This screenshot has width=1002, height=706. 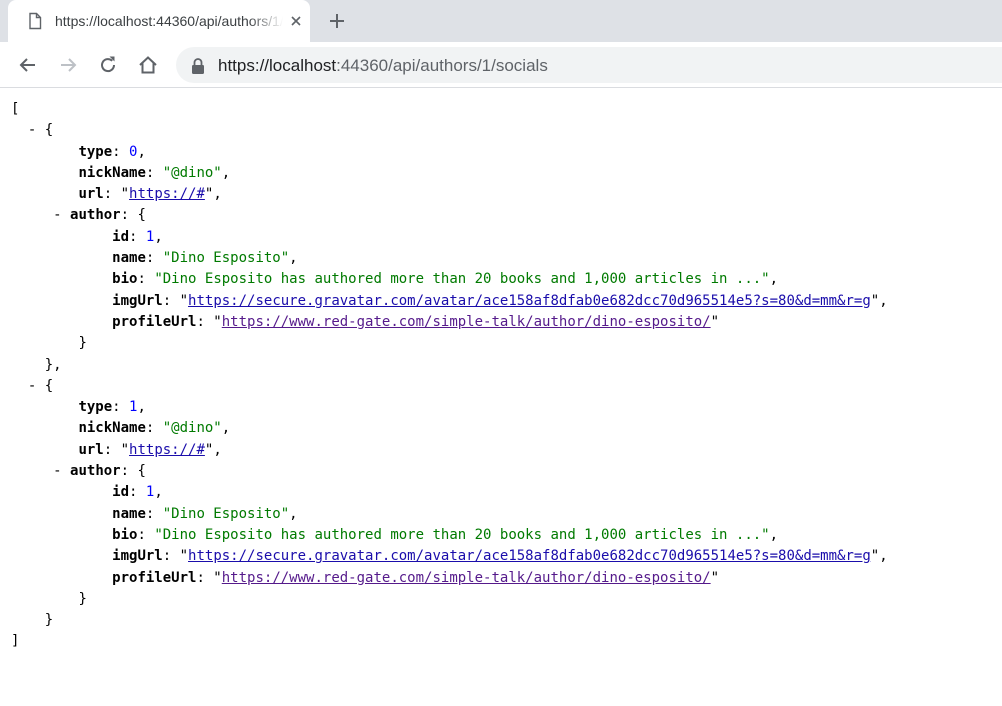 I want to click on forward-arrow-icon, so click(x=68, y=65).